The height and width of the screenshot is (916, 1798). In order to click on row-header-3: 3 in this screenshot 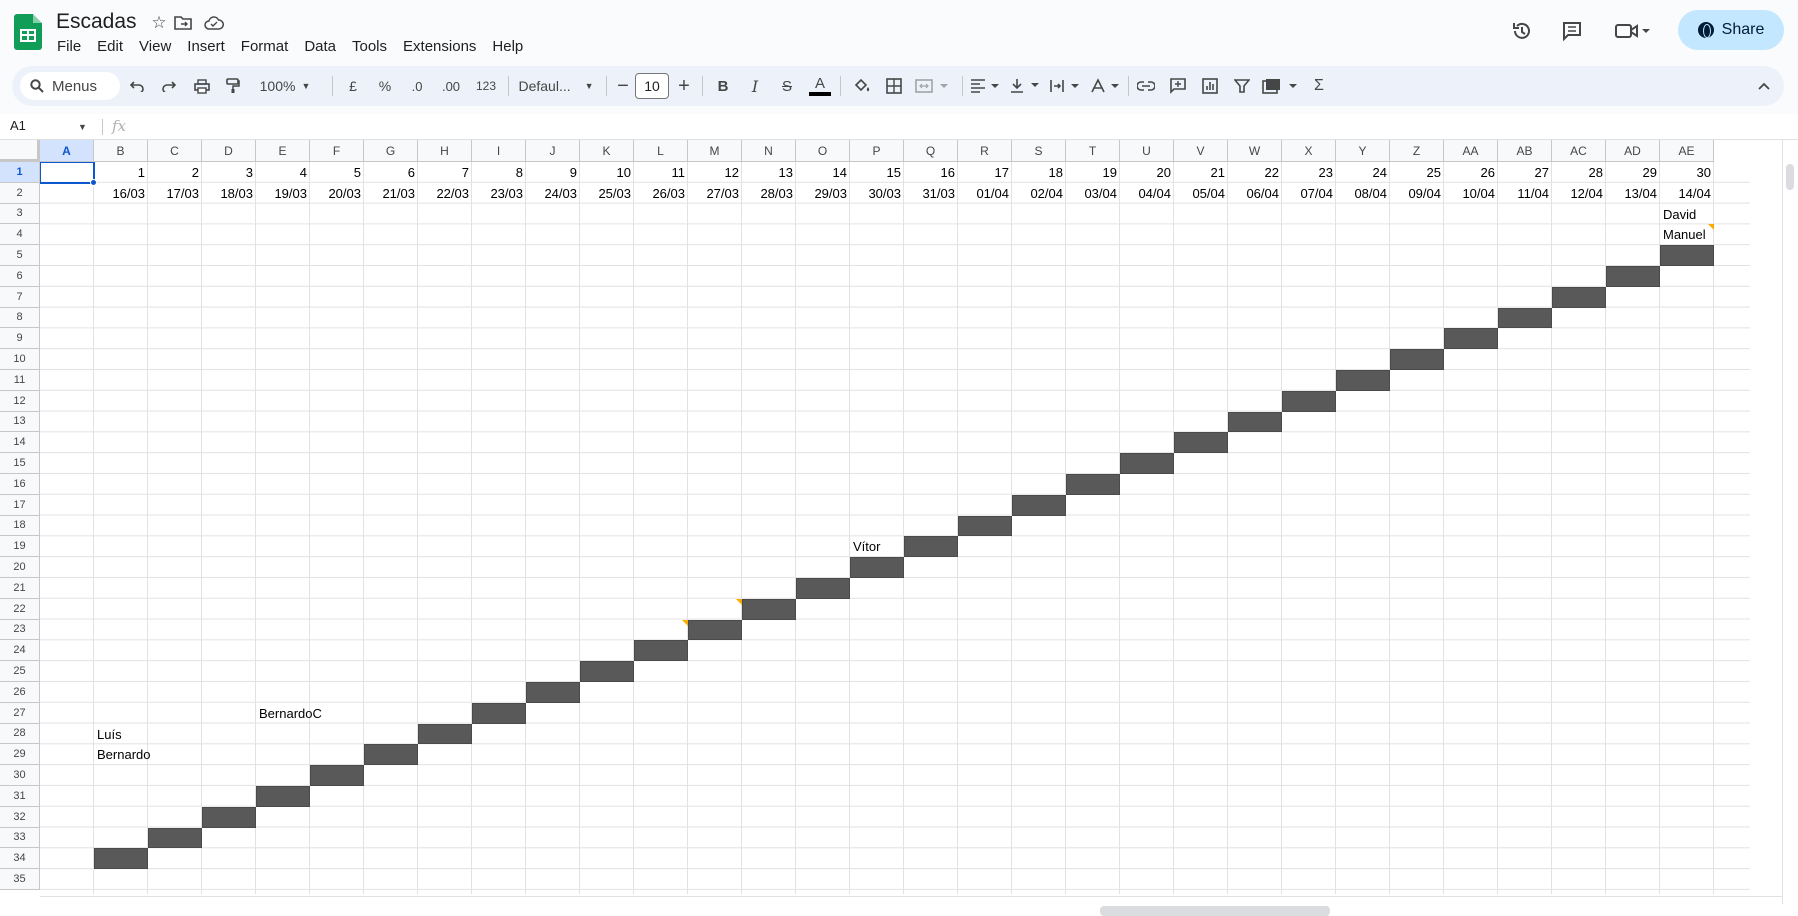, I will do `click(20, 214)`.